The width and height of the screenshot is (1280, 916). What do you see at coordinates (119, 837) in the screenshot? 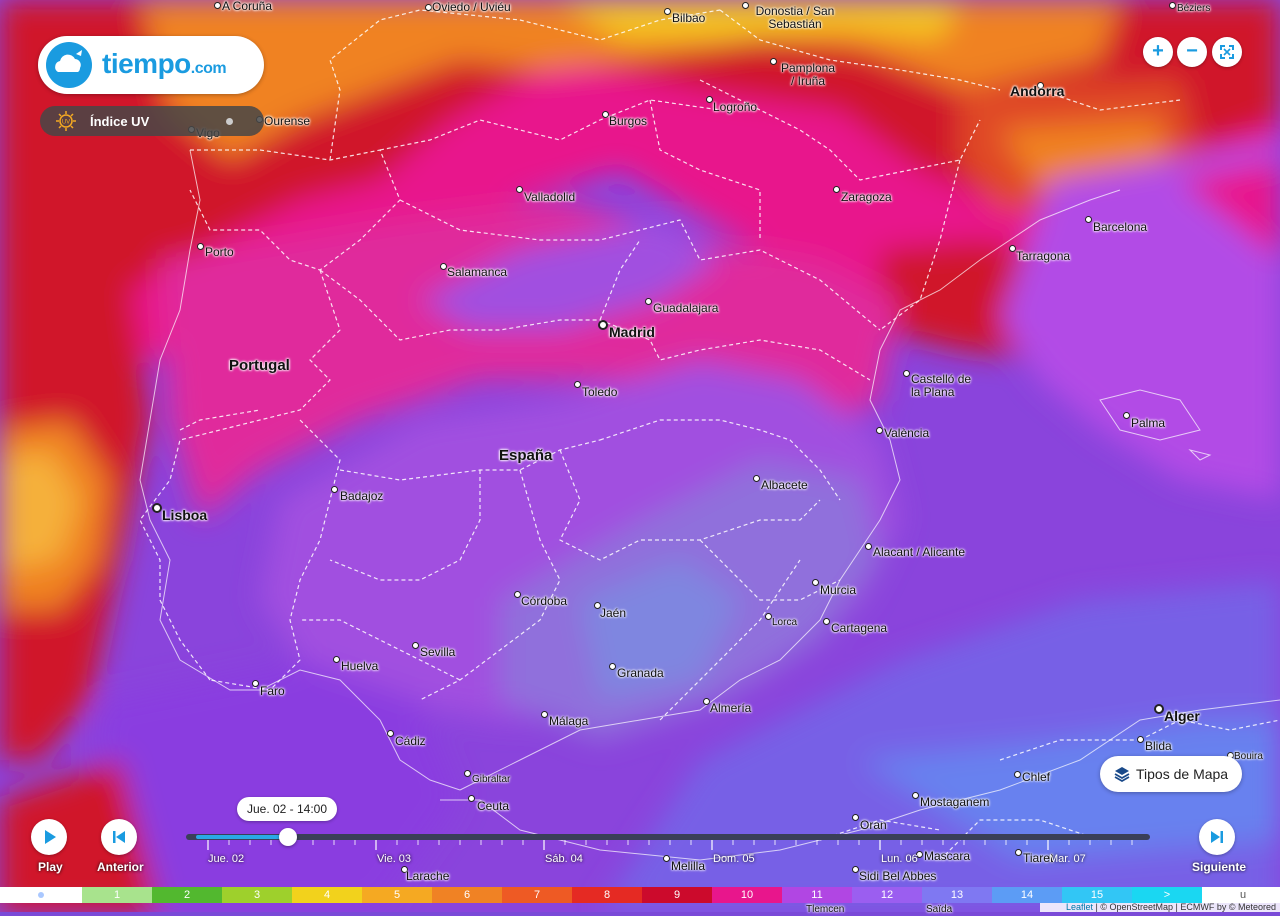
I see `previous-button` at bounding box center [119, 837].